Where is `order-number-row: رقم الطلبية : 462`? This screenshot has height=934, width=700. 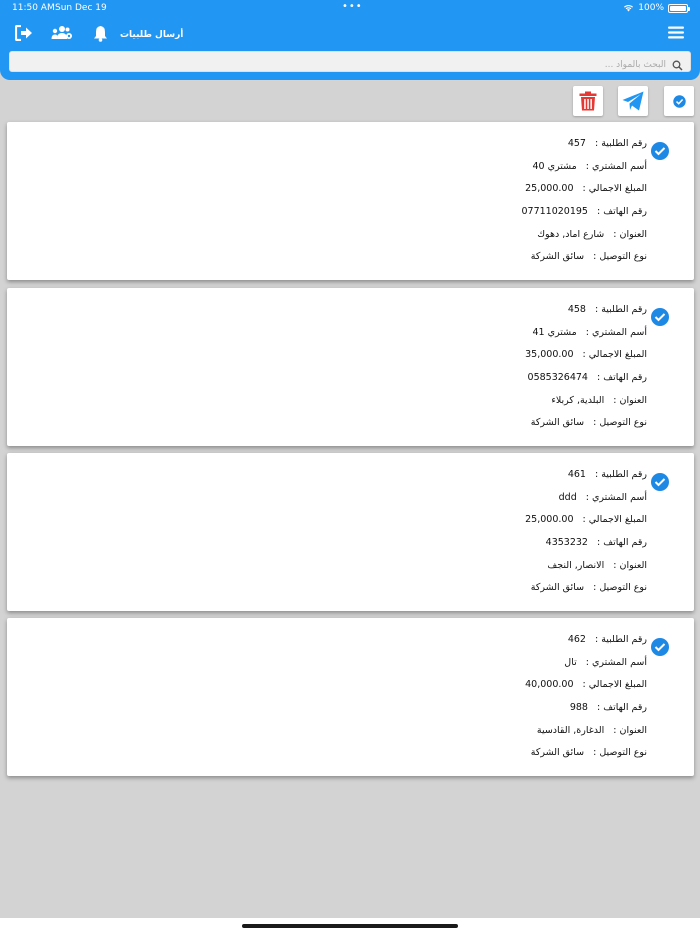
order-number-row: رقم الطلبية : 462 is located at coordinates (607, 639).